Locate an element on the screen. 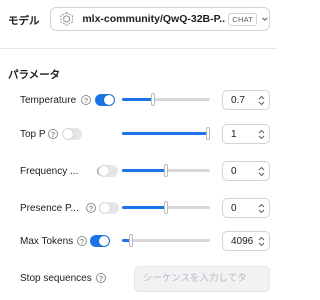 Image resolution: width=320 pixels, height=300 pixels. stop-sequences-field is located at coordinates (203, 279).